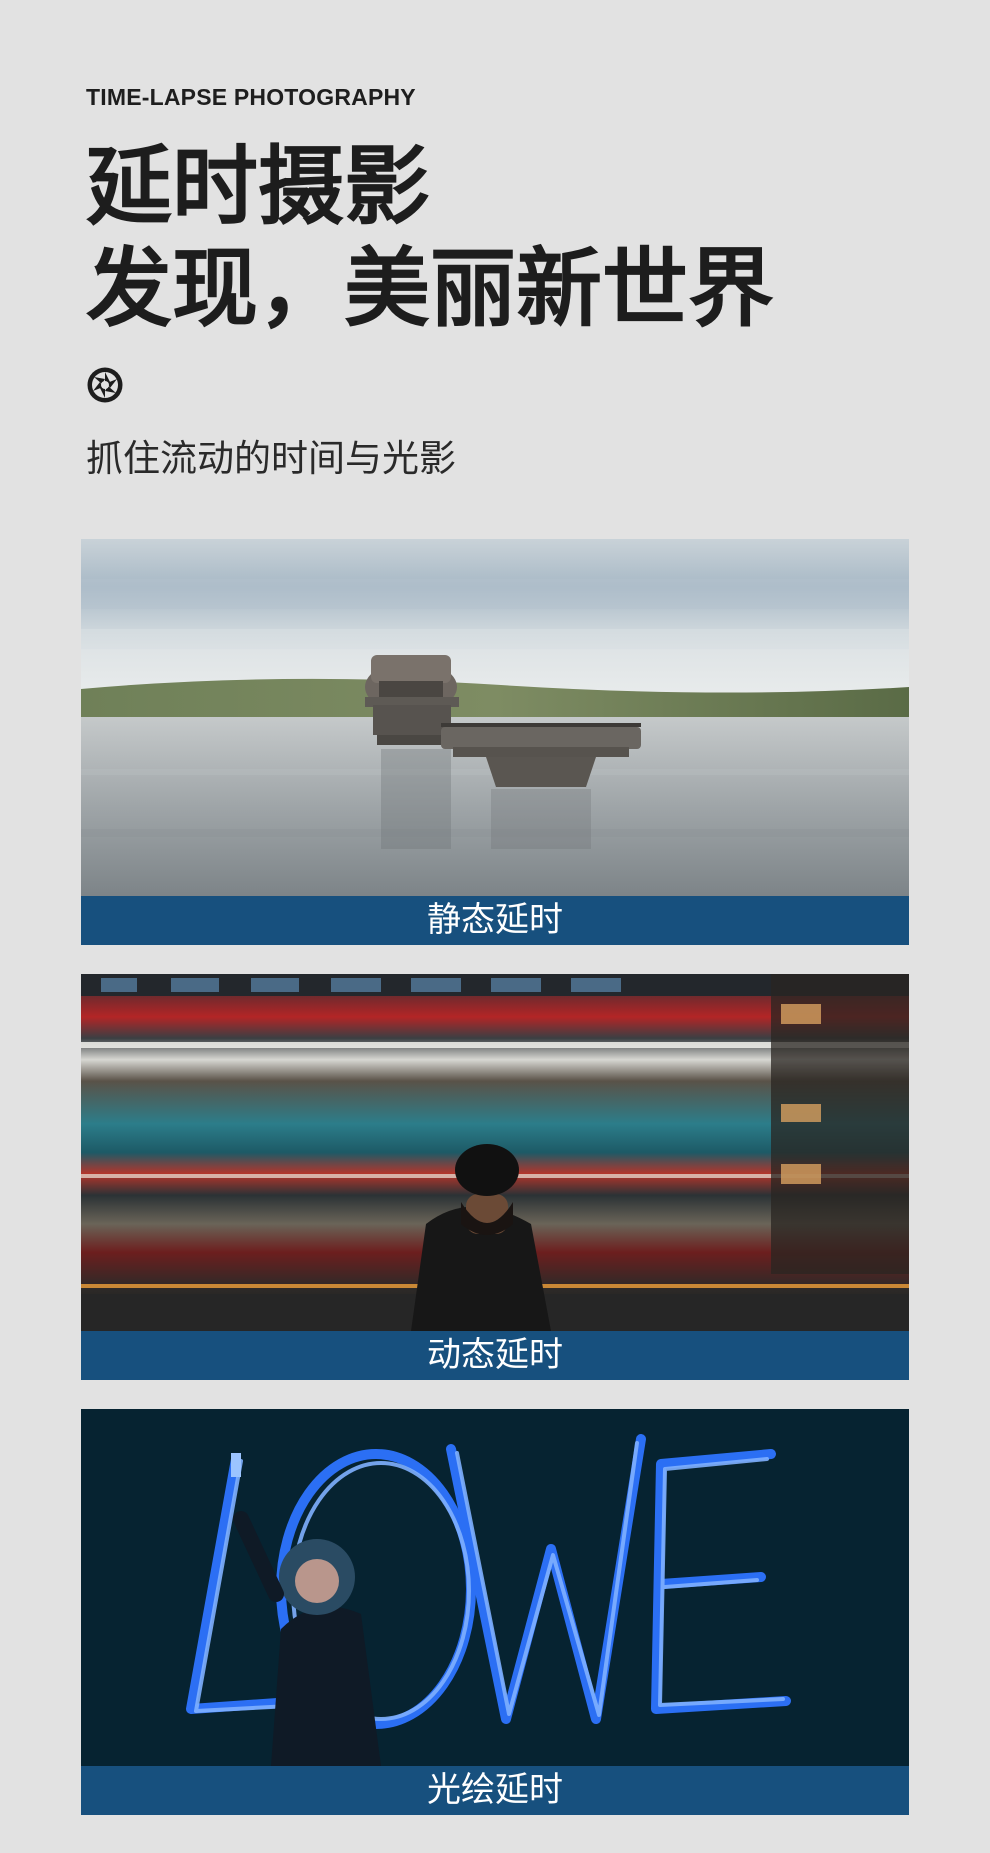 The image size is (990, 1853). Describe the element at coordinates (251, 97) in the screenshot. I see `eyebrow-label: TIME-LAPSE PHOTOGRAPHY` at that location.